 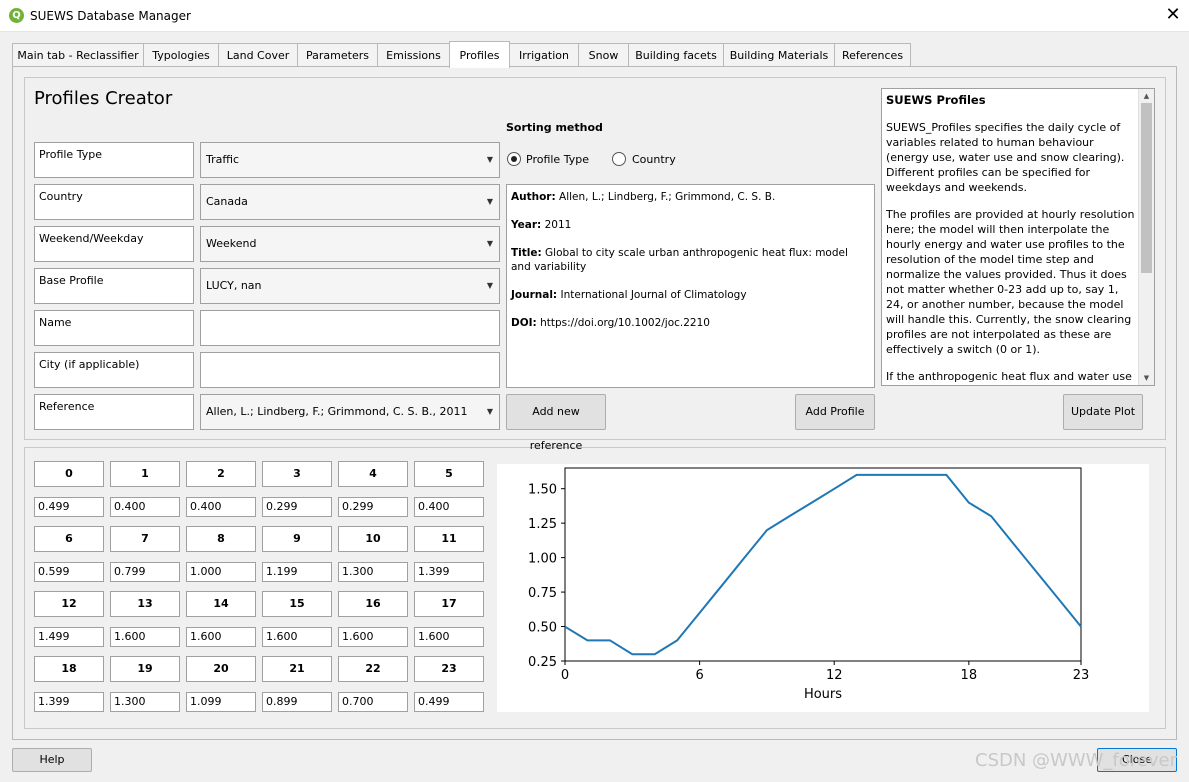 What do you see at coordinates (181, 55) in the screenshot?
I see `tab-typologies: Typologies` at bounding box center [181, 55].